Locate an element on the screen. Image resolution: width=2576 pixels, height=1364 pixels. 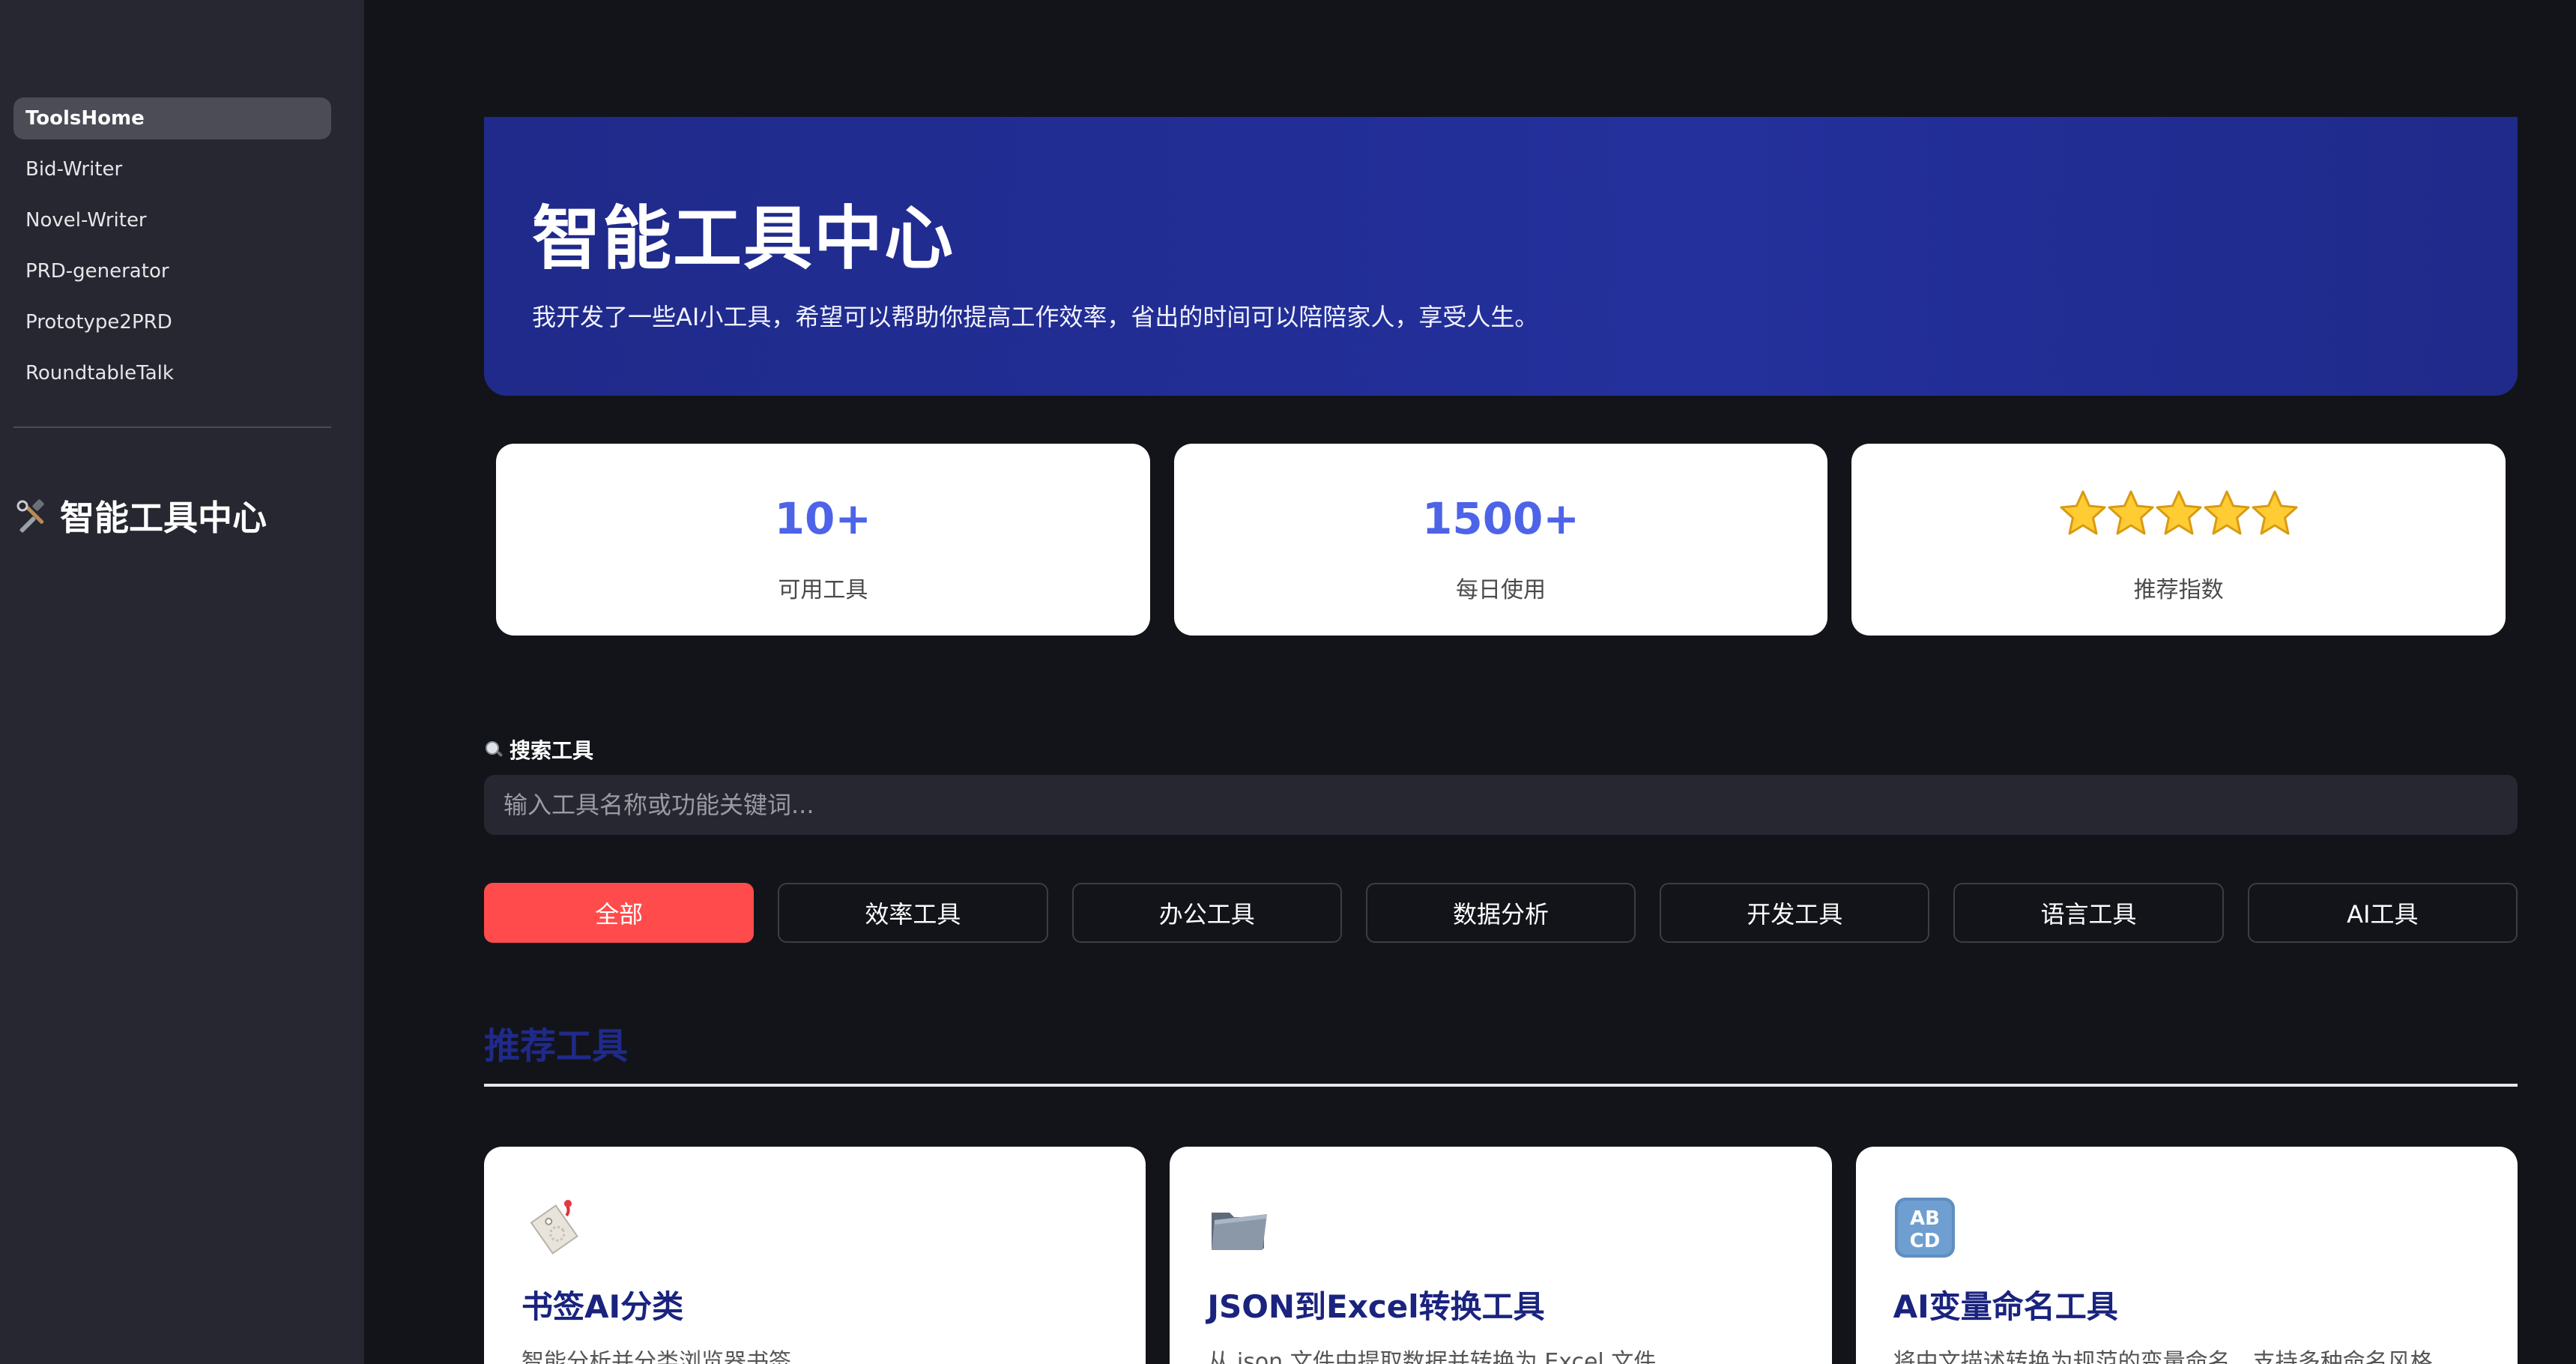
sidebar-divider is located at coordinates (172, 427).